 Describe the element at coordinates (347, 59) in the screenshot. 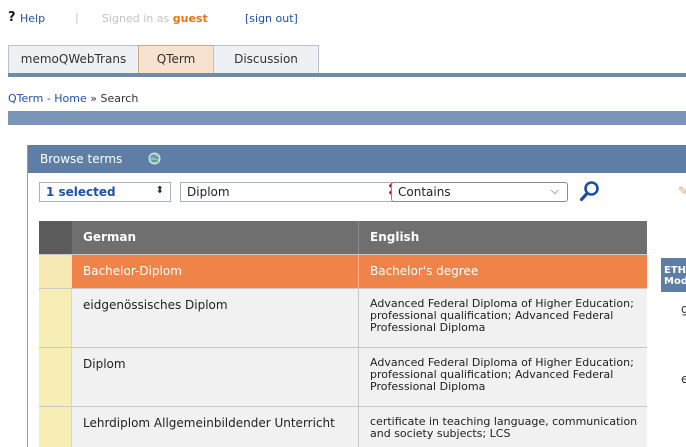

I see `main-tabs: memoQWebTrans QTerm Discussion` at that location.